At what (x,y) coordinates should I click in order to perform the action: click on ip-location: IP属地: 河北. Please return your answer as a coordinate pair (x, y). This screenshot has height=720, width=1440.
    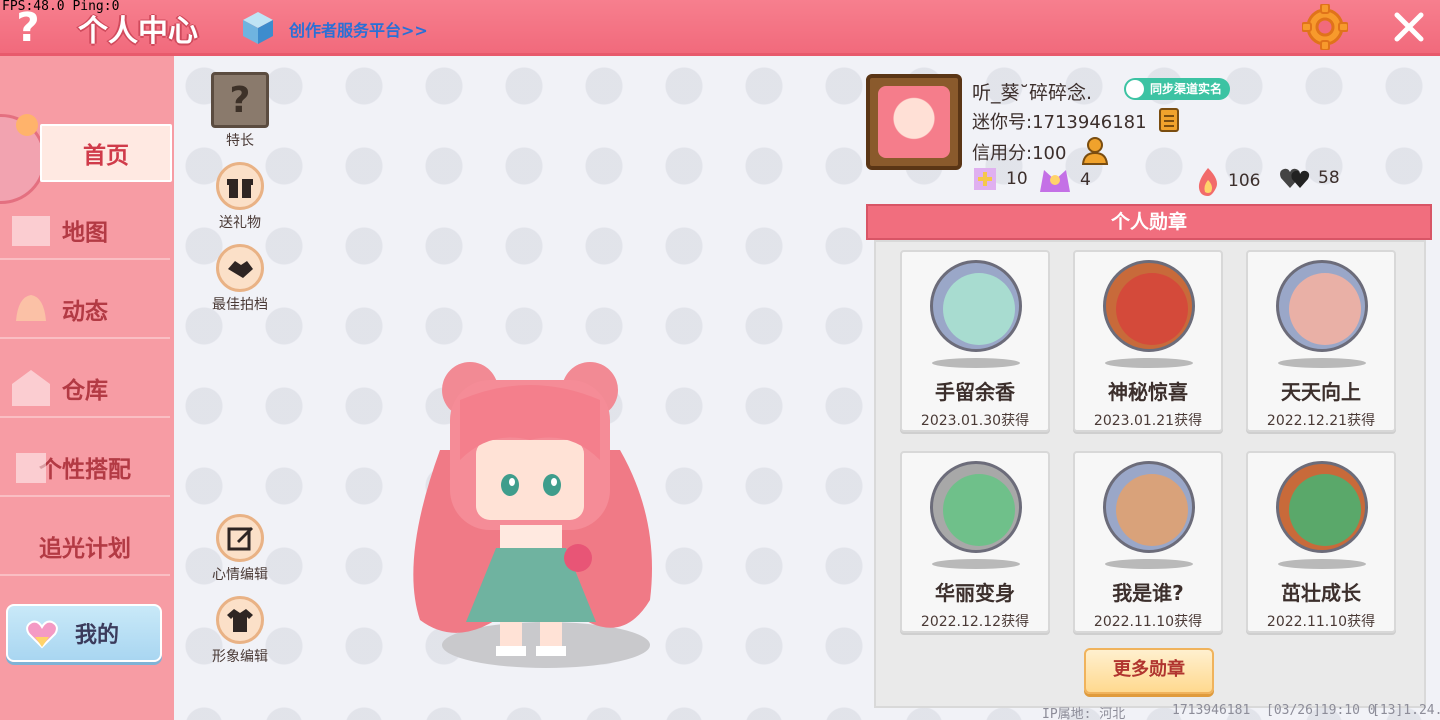
    Looking at the image, I should click on (1084, 713).